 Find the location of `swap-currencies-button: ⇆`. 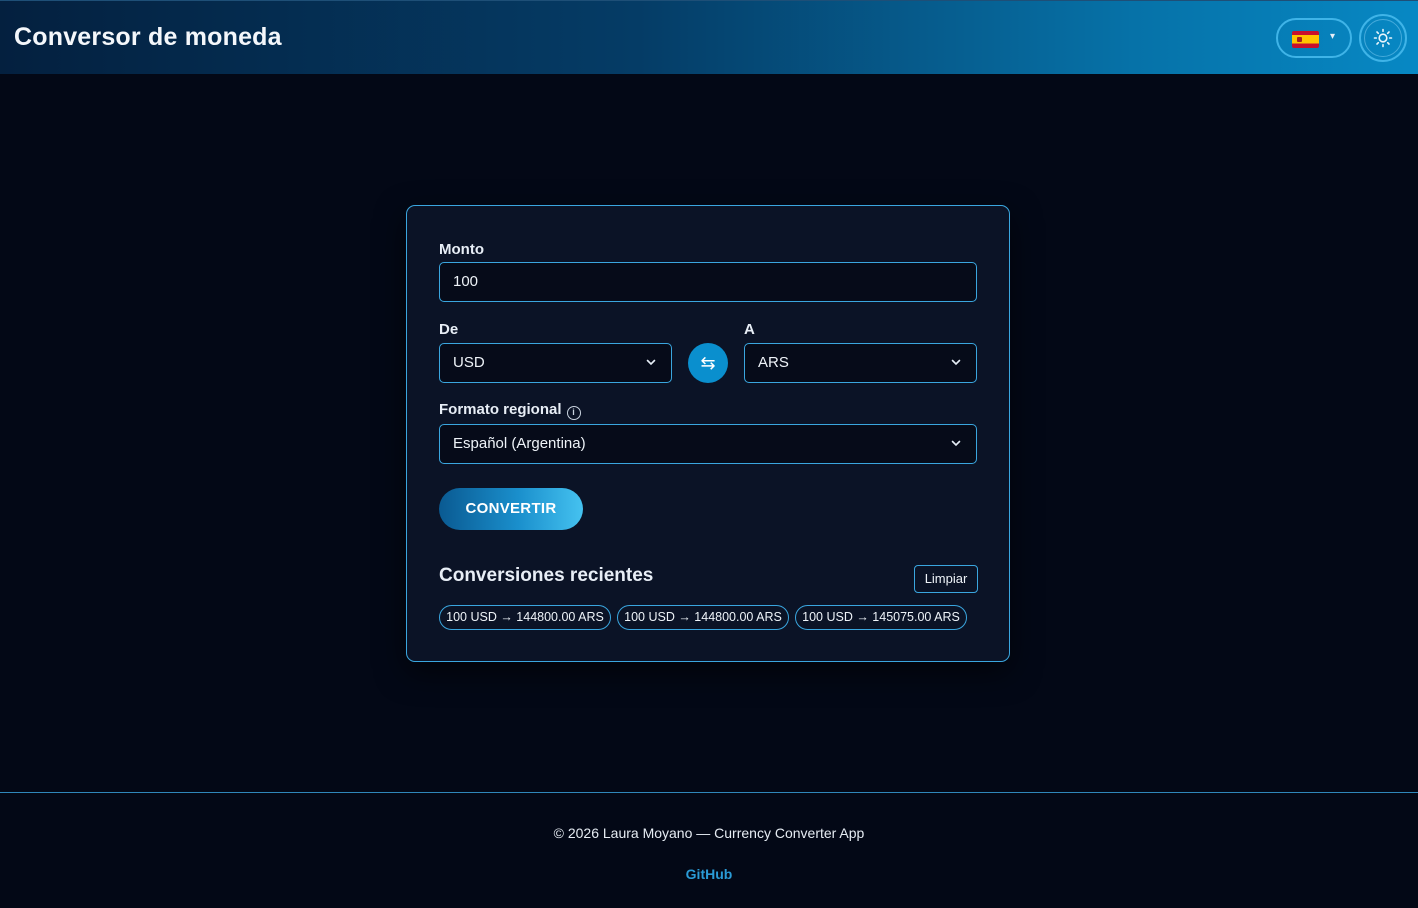

swap-currencies-button: ⇆ is located at coordinates (708, 363).